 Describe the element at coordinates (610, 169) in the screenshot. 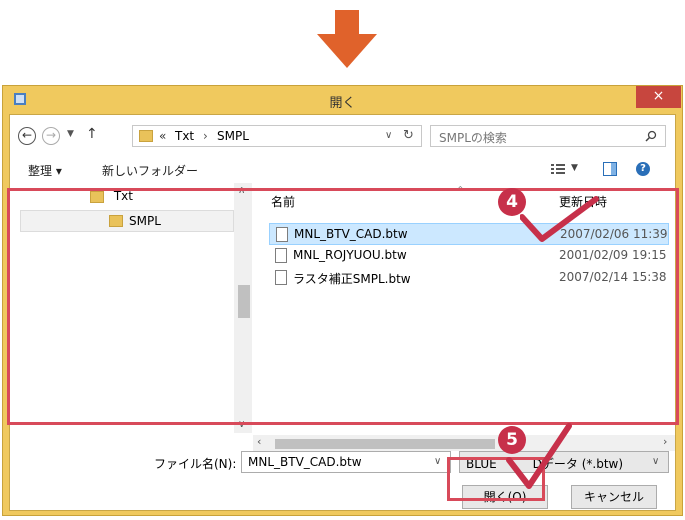

I see `preview-pane-icon` at that location.